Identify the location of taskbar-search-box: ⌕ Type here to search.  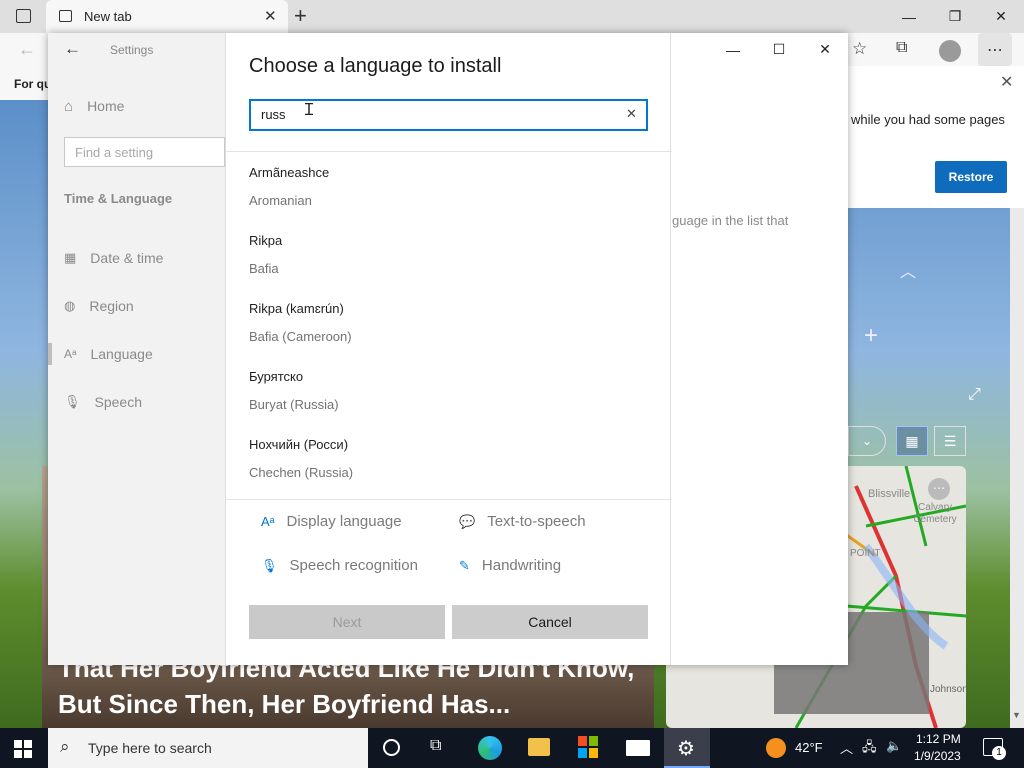
(208, 748).